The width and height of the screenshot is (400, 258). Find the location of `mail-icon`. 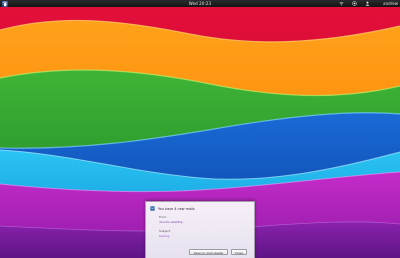

mail-icon is located at coordinates (152, 208).